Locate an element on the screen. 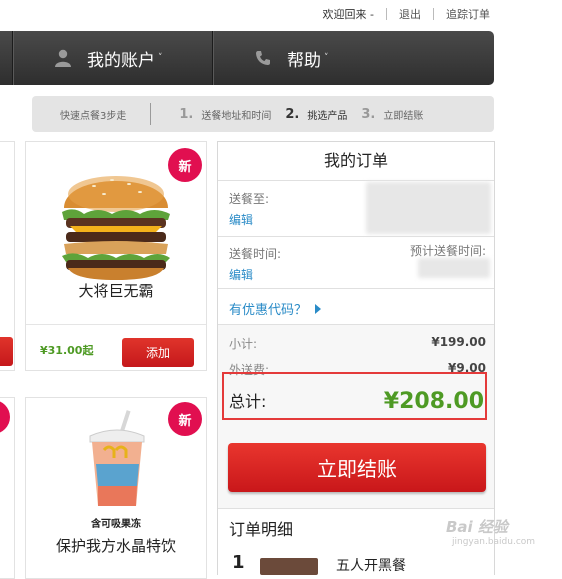 The height and width of the screenshot is (579, 562). add-button: 添加 is located at coordinates (158, 352).